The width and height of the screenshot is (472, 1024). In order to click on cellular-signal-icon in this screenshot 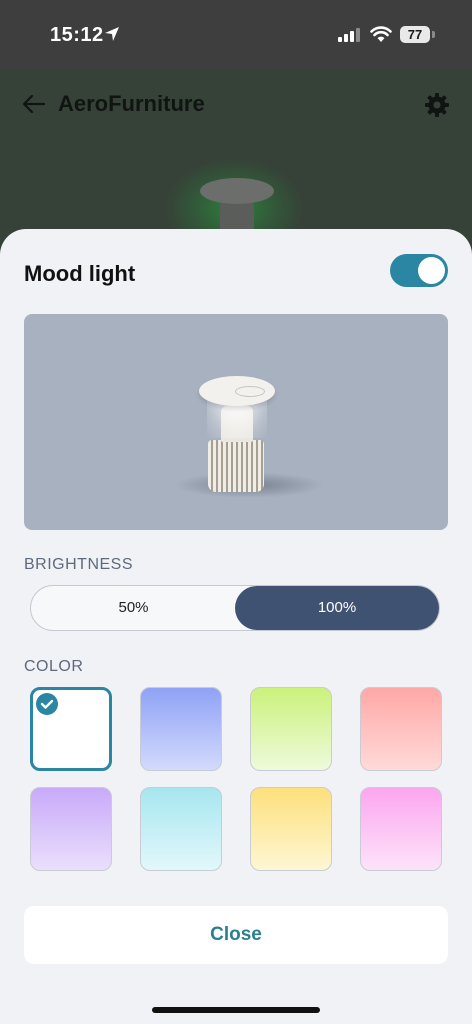, I will do `click(349, 35)`.